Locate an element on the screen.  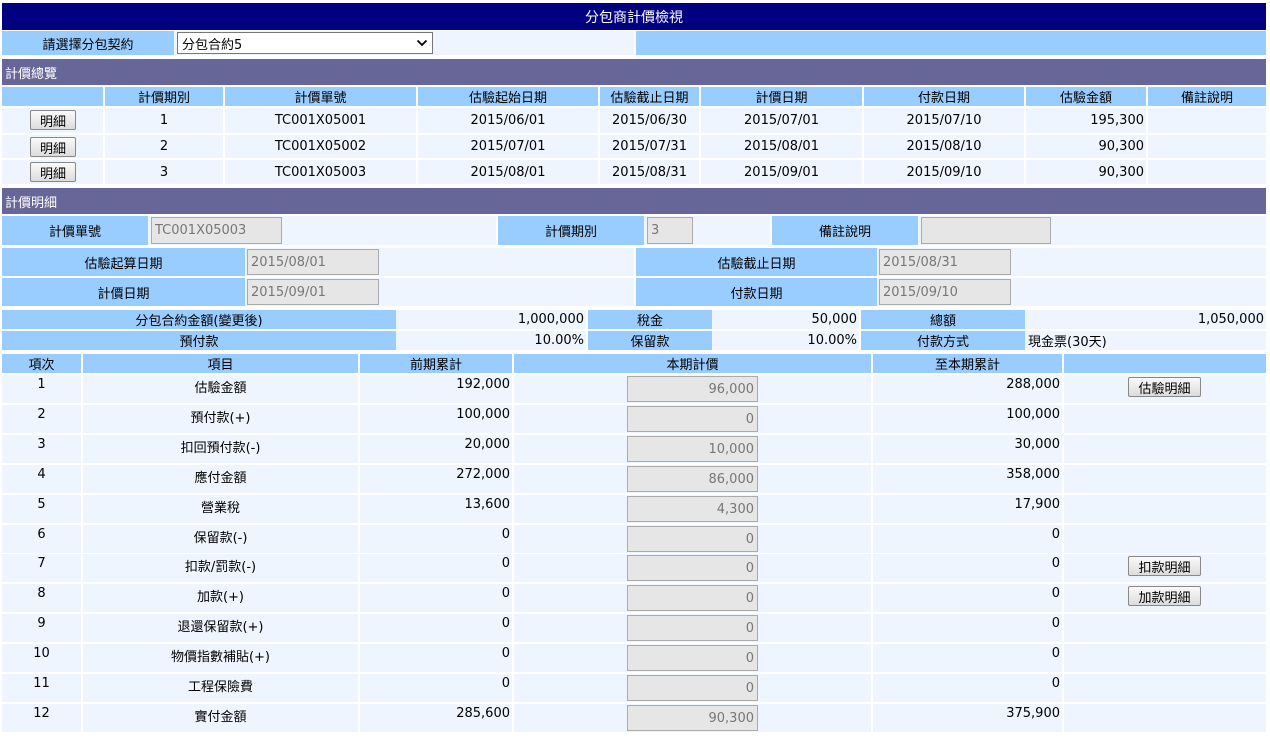
estimate-start-label: 估驗起算日期 is located at coordinates (123, 262).